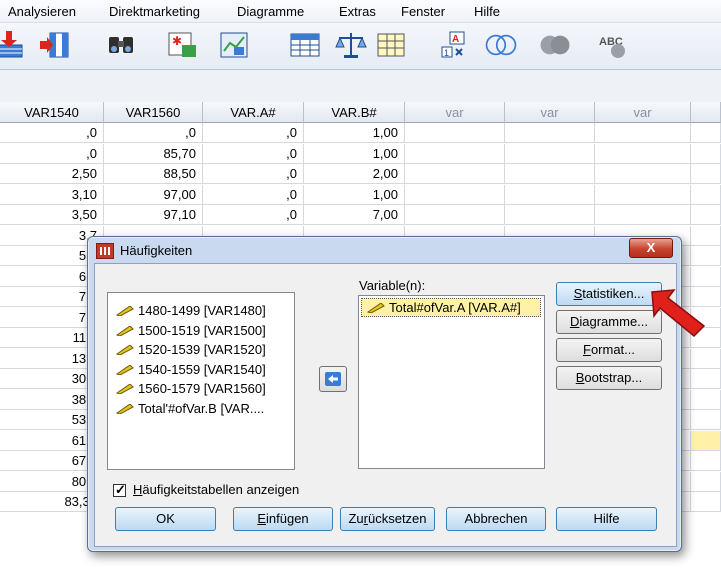 Image resolution: width=721 pixels, height=576 pixels. I want to click on list-item: 1560-1579 [VAR1560], so click(191, 388).